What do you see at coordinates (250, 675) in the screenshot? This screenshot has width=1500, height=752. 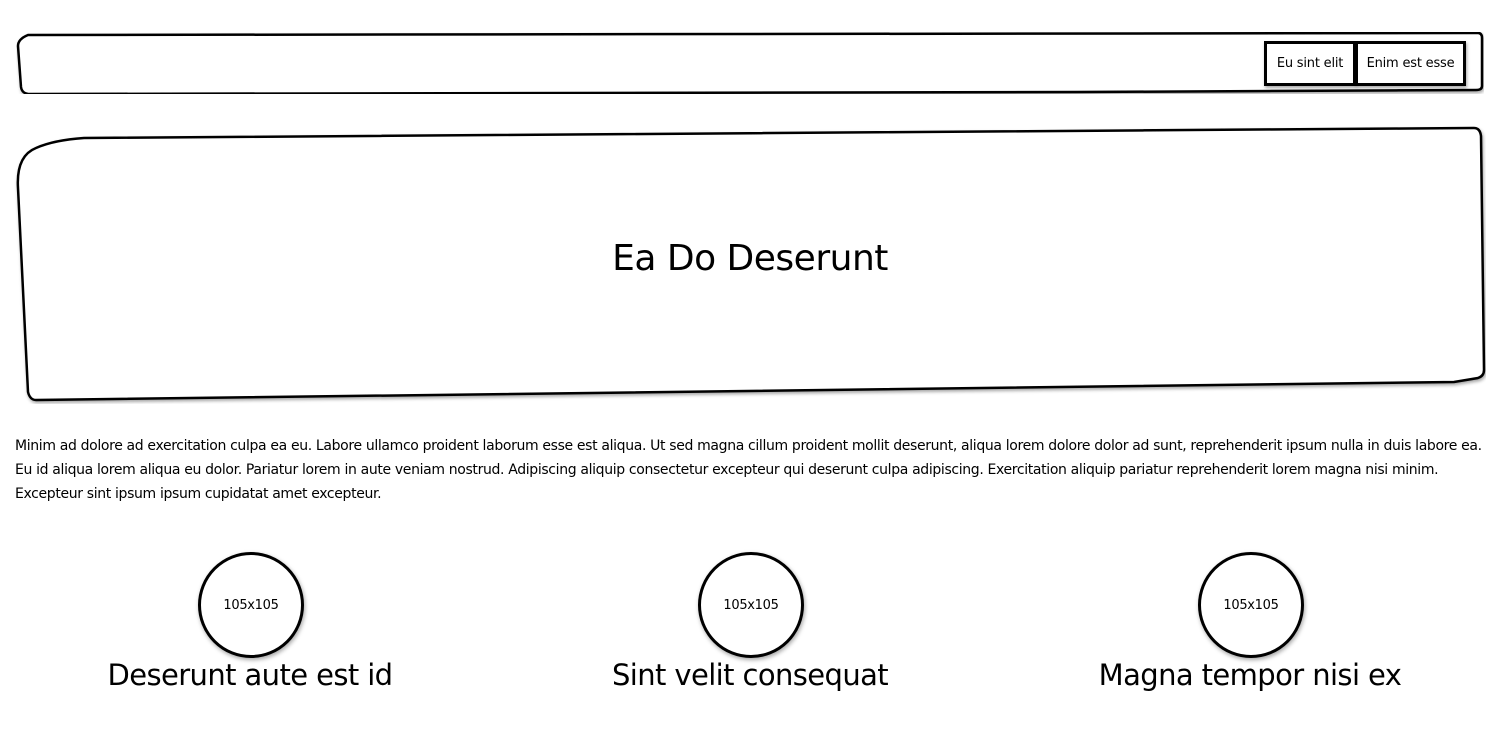 I see `feature-title: Deserunt aute est id` at bounding box center [250, 675].